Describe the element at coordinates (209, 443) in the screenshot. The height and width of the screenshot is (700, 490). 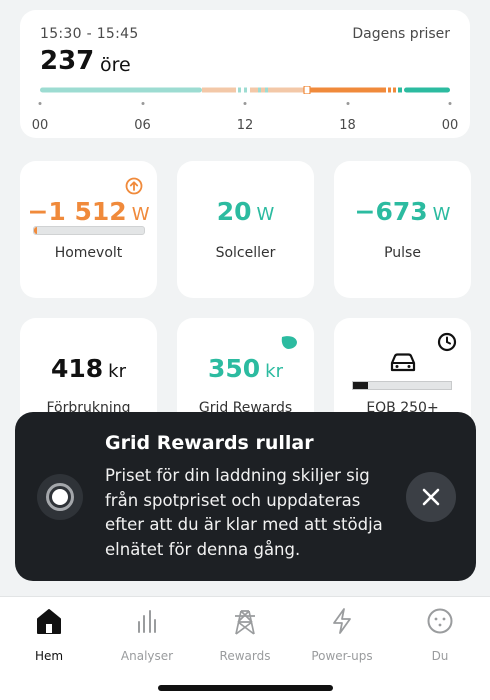
I see `toast-title: Grid Rewards rullar` at that location.